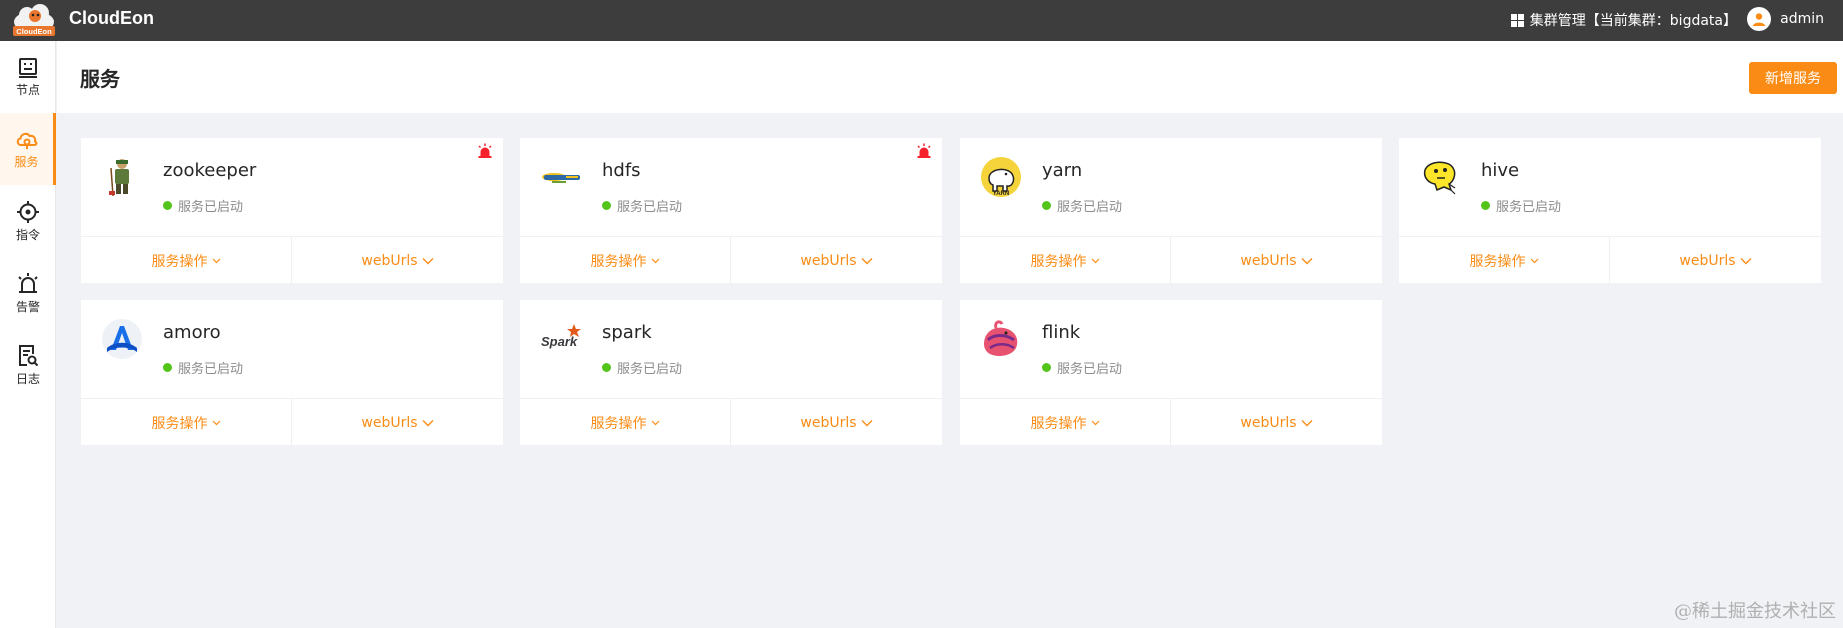 The height and width of the screenshot is (628, 1843). Describe the element at coordinates (111, 18) in the screenshot. I see `app-title: CloudEon` at that location.